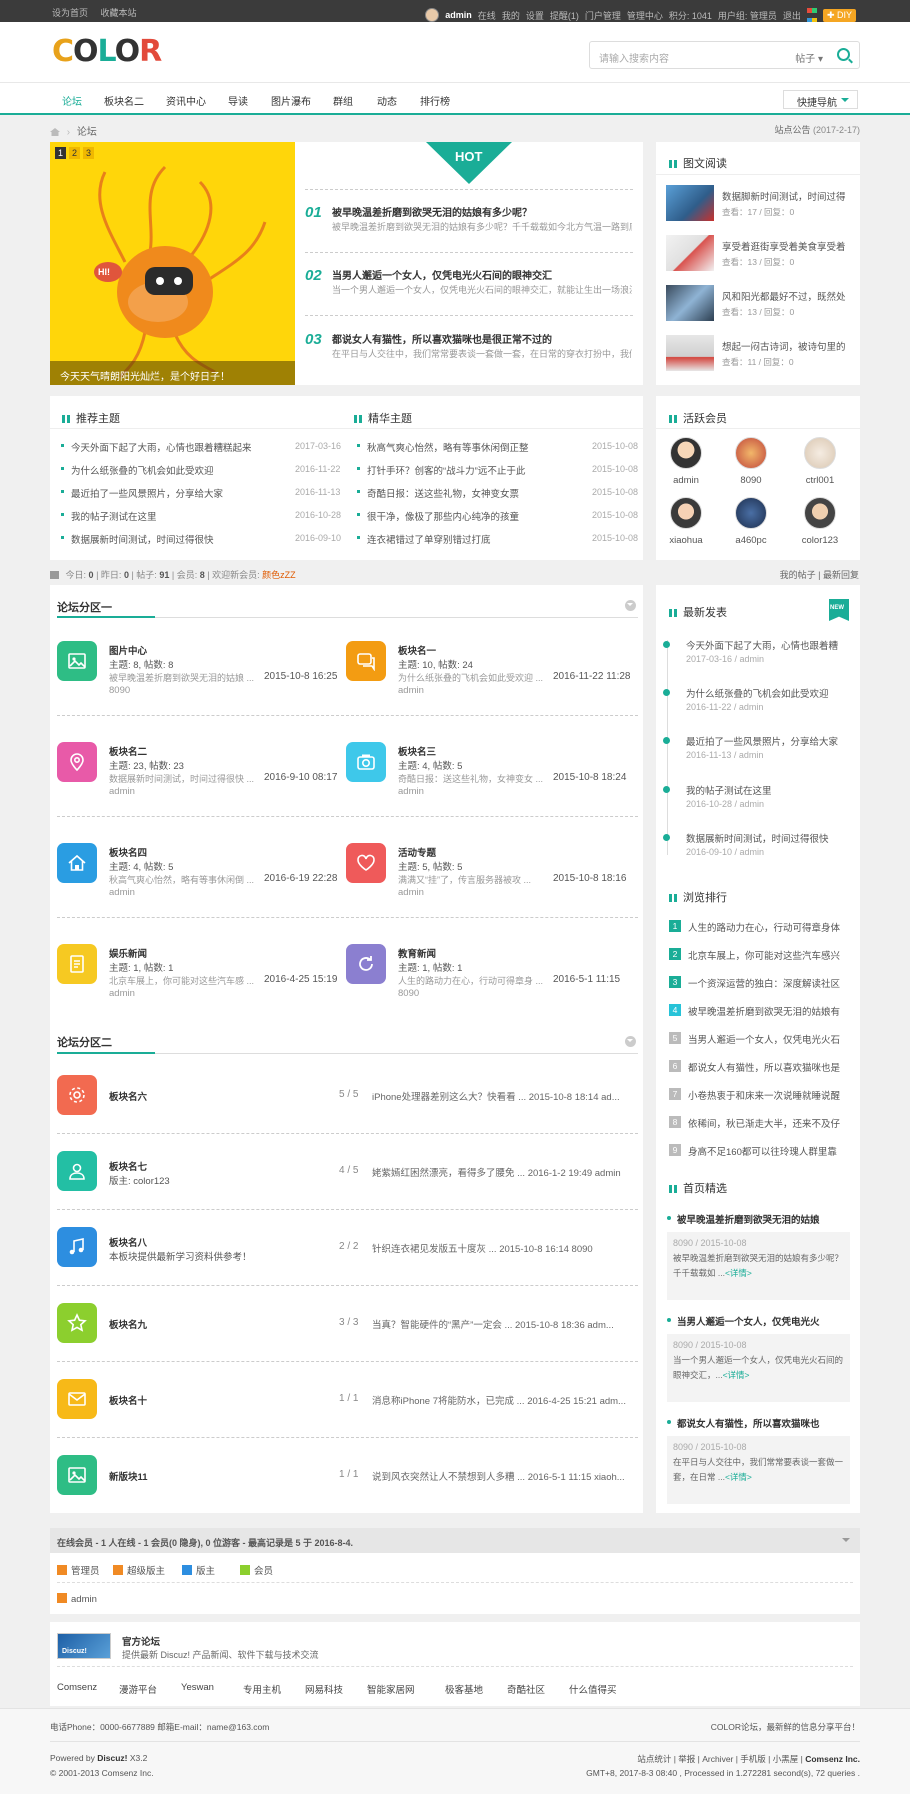 The width and height of the screenshot is (910, 1794). I want to click on mail-icon, so click(77, 1399).